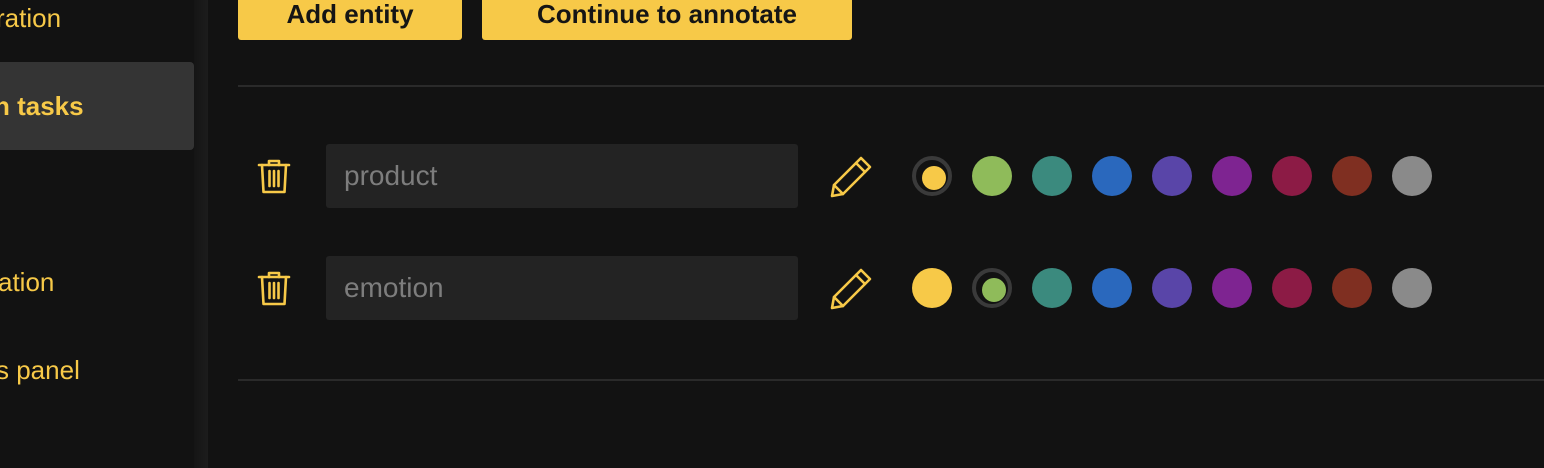 The width and height of the screenshot is (1544, 468). What do you see at coordinates (667, 20) in the screenshot?
I see `continue-to-annotate-button: Continue to annotate` at bounding box center [667, 20].